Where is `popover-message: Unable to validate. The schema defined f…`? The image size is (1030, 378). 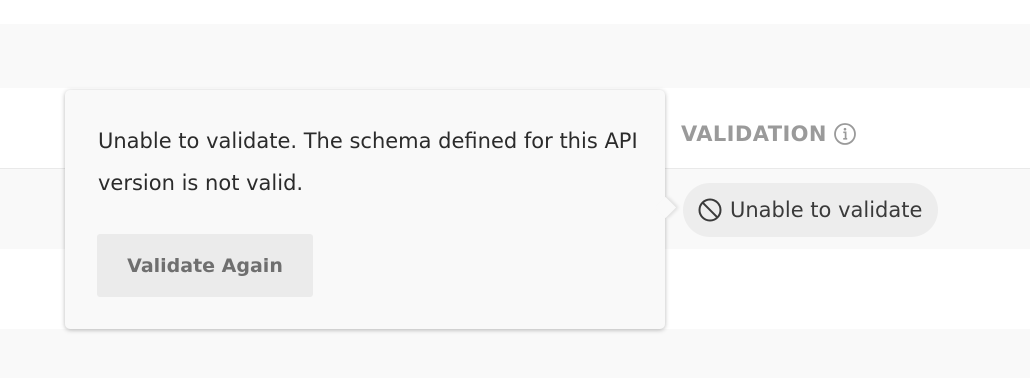
popover-message: Unable to validate. The schema defined f… is located at coordinates (368, 162).